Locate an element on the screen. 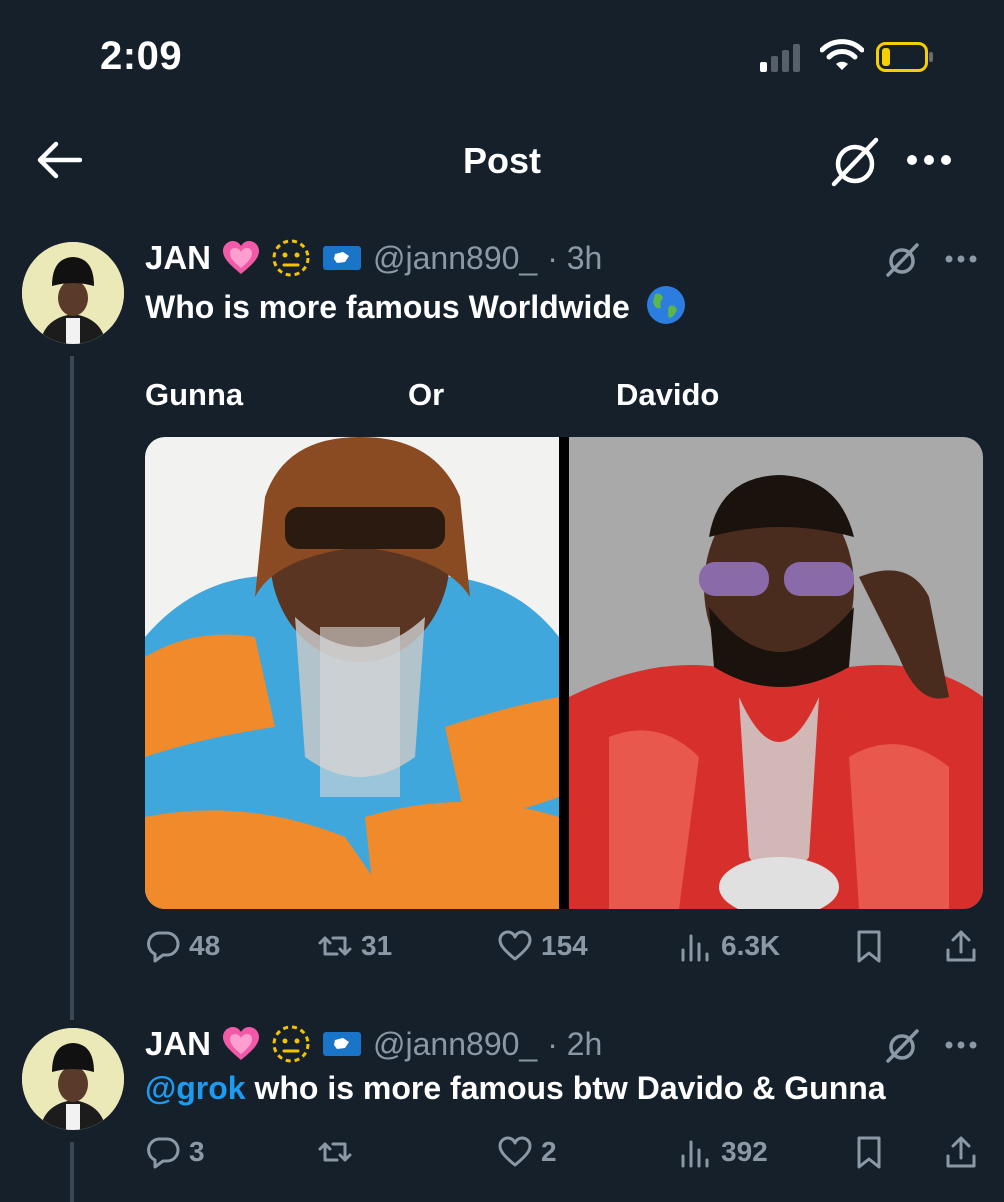 This screenshot has height=1202, width=1004. option-left-label: Gunna is located at coordinates (194, 394).